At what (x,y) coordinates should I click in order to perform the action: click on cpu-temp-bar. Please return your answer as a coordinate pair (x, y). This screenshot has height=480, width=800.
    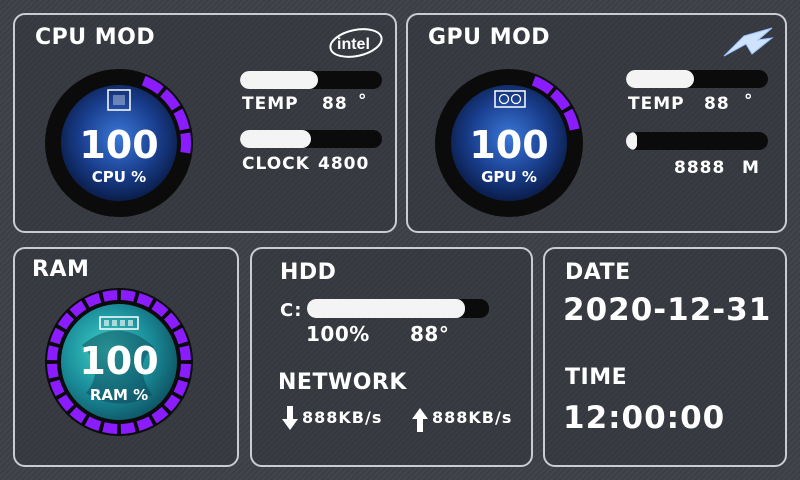
    Looking at the image, I should click on (311, 80).